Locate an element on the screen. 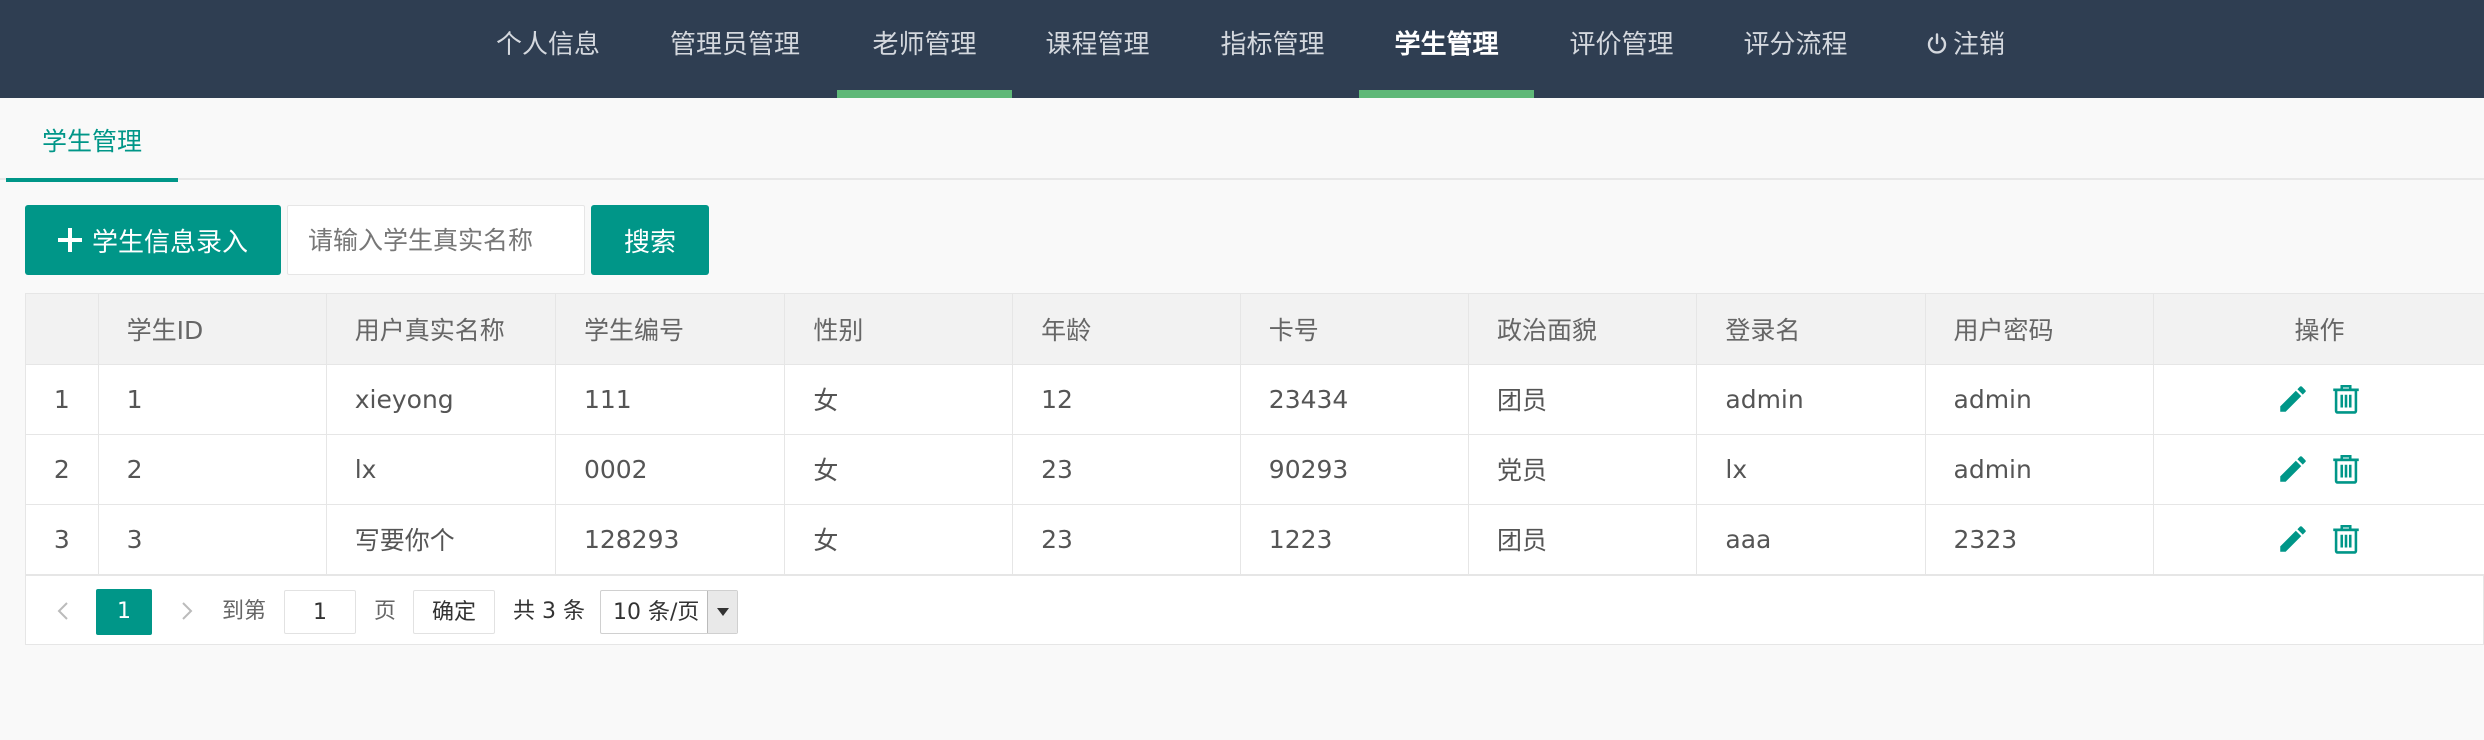 The width and height of the screenshot is (2484, 740). total-count: 共 3 条 is located at coordinates (549, 611).